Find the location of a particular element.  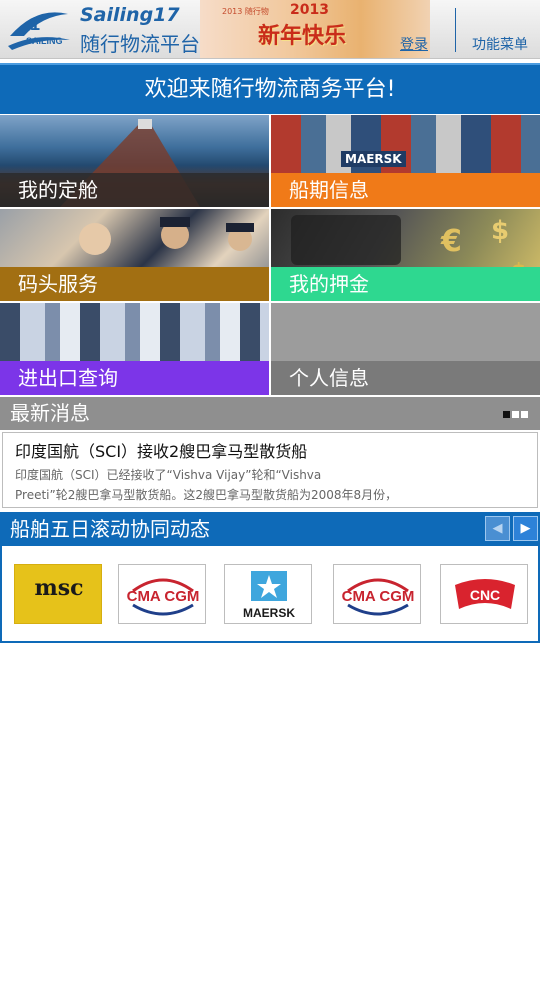

sailing17-logo: SAILING 1 is located at coordinates (39, 29).